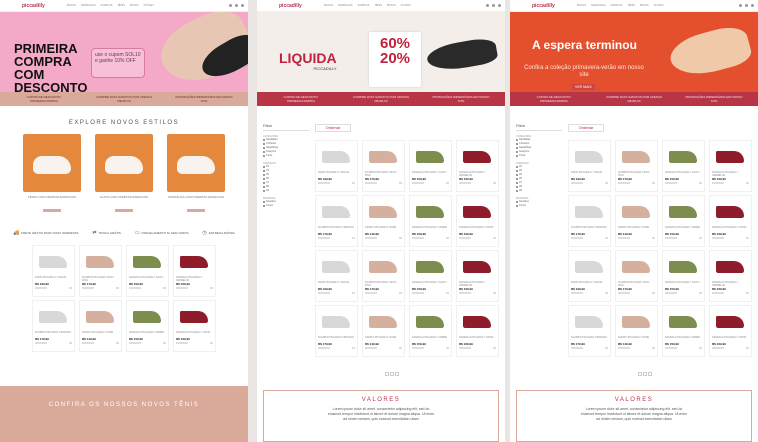 The height and width of the screenshot is (442, 758). What do you see at coordinates (631, 5) in the screenshot?
I see `nav-item: TÊNIS` at bounding box center [631, 5].